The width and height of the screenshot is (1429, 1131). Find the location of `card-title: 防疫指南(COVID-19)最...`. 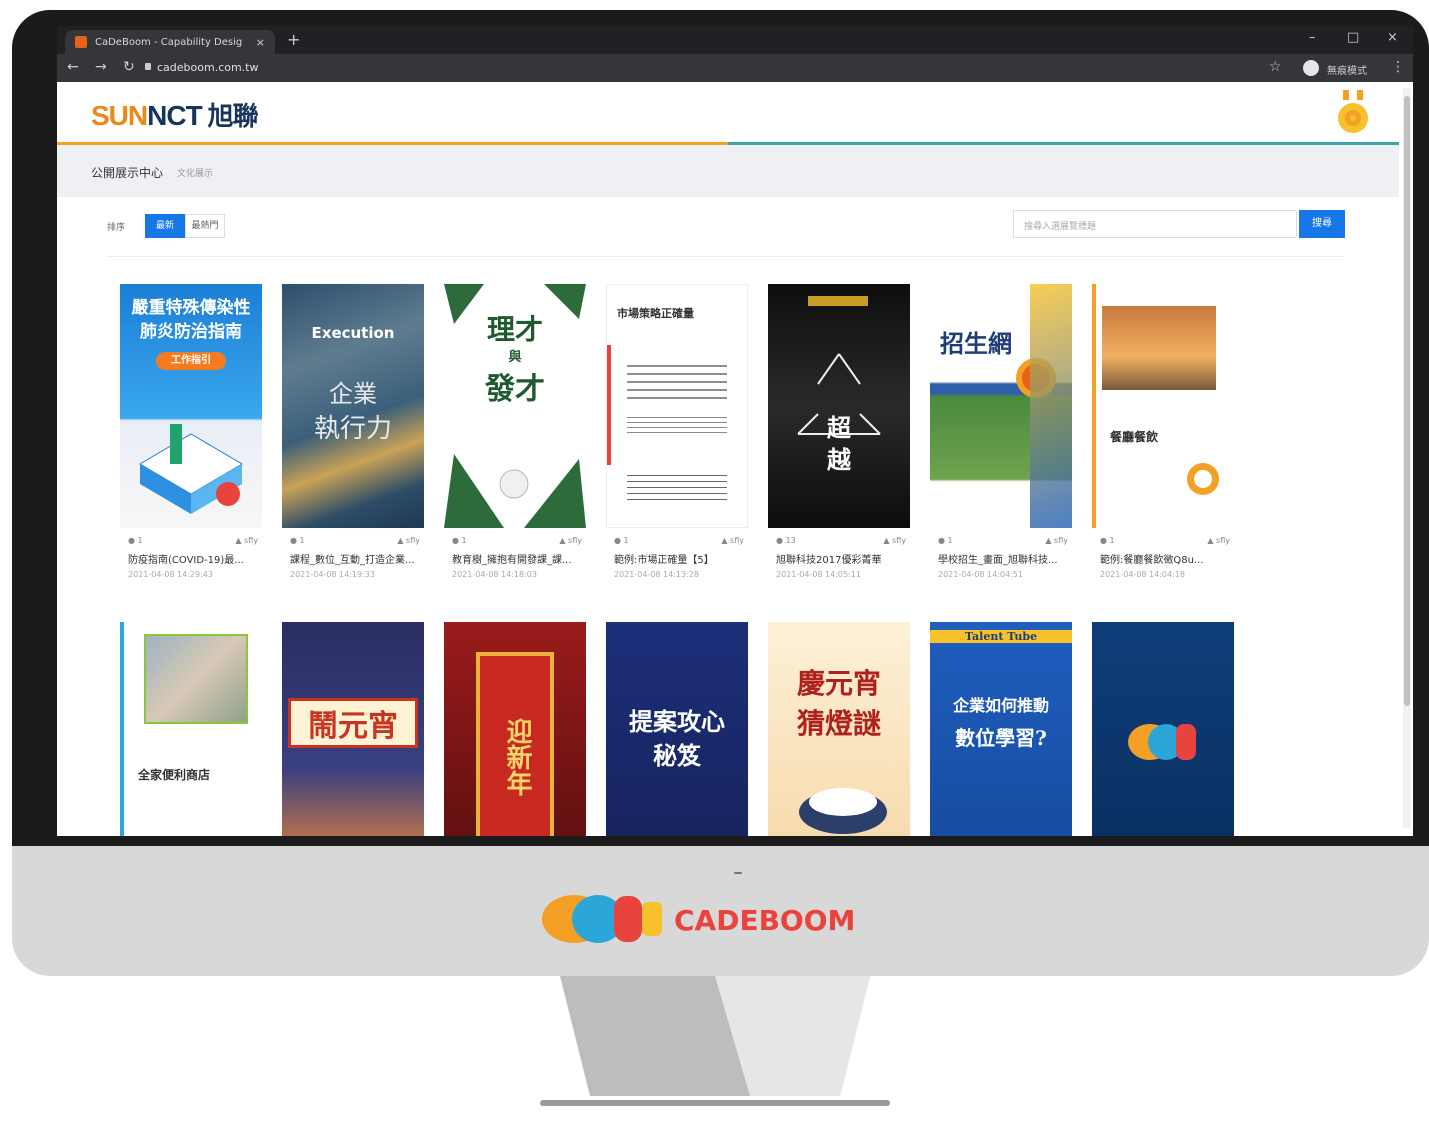

card-title: 防疫指南(COVID-19)最... is located at coordinates (193, 558).